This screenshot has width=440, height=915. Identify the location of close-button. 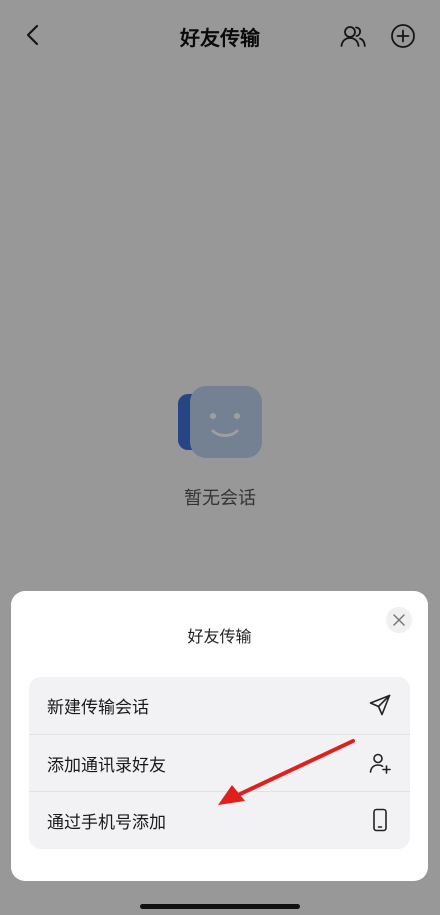
(399, 620).